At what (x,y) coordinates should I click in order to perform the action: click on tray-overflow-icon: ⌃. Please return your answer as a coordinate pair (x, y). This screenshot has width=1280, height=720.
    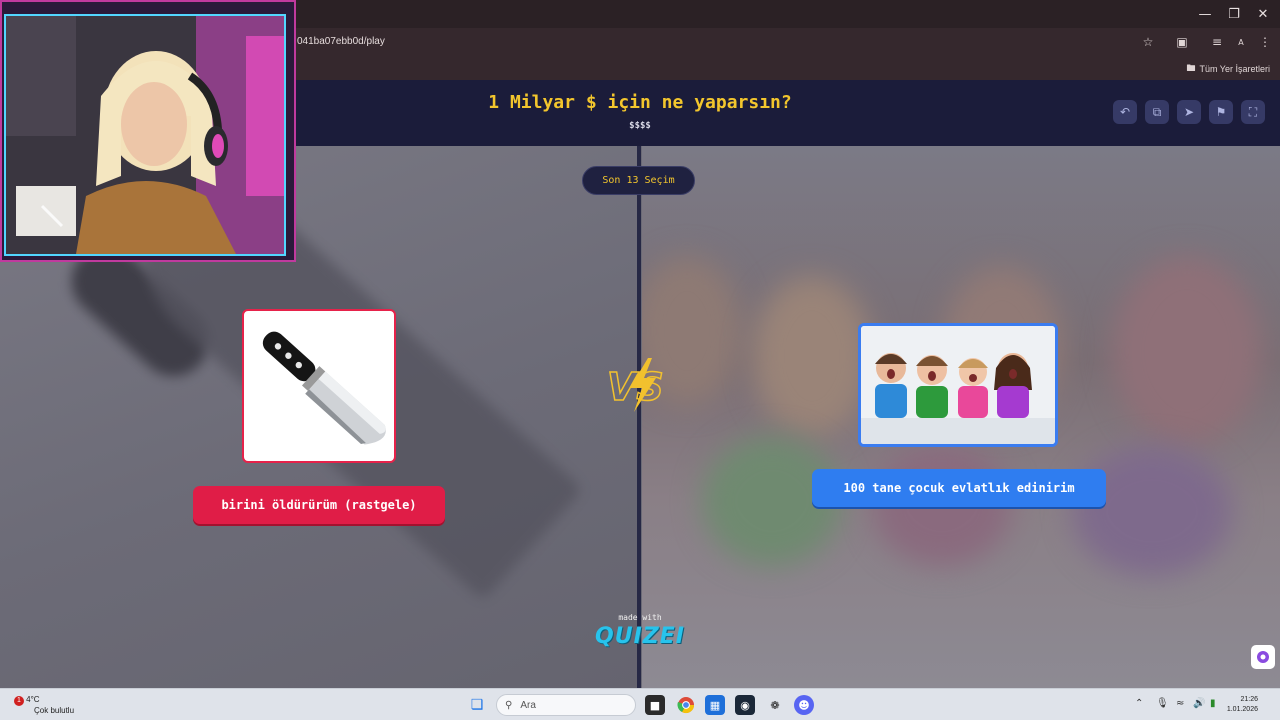
    Looking at the image, I should click on (1139, 703).